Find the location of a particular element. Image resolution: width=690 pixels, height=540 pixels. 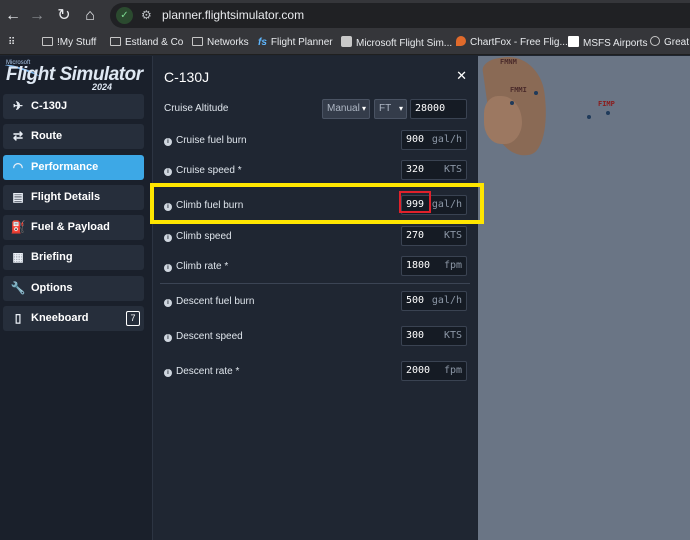

climb-rate-input: 1800 fpm is located at coordinates (434, 266).